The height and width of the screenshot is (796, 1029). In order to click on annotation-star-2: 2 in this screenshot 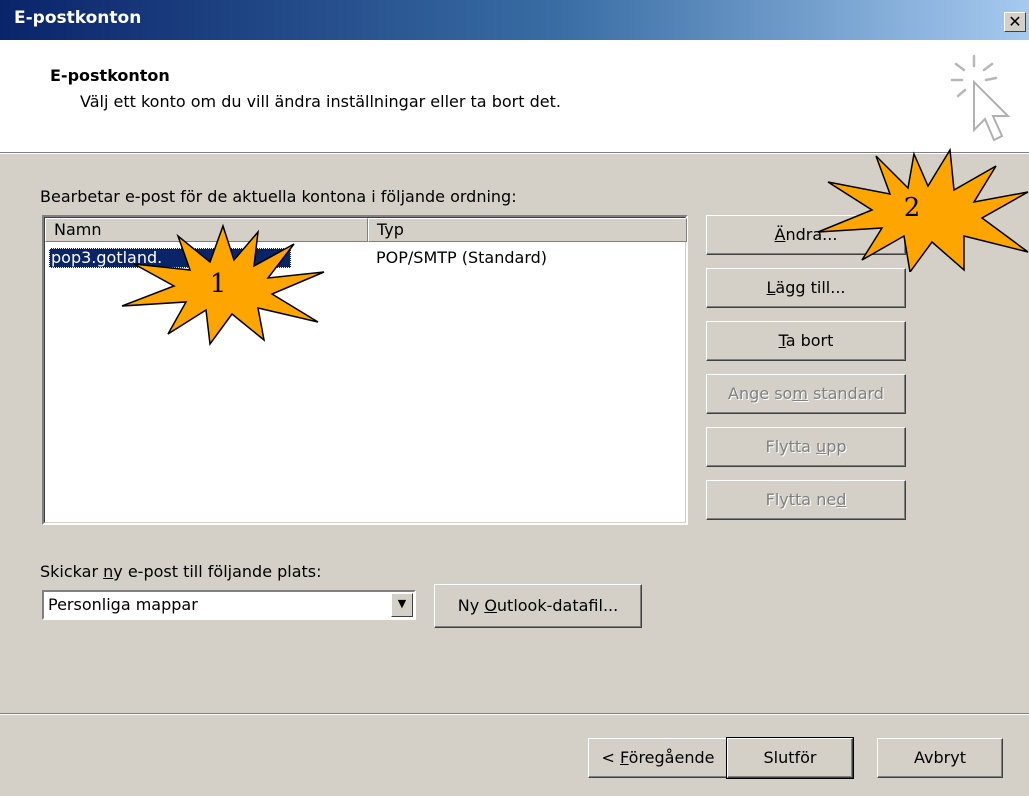, I will do `click(923, 210)`.